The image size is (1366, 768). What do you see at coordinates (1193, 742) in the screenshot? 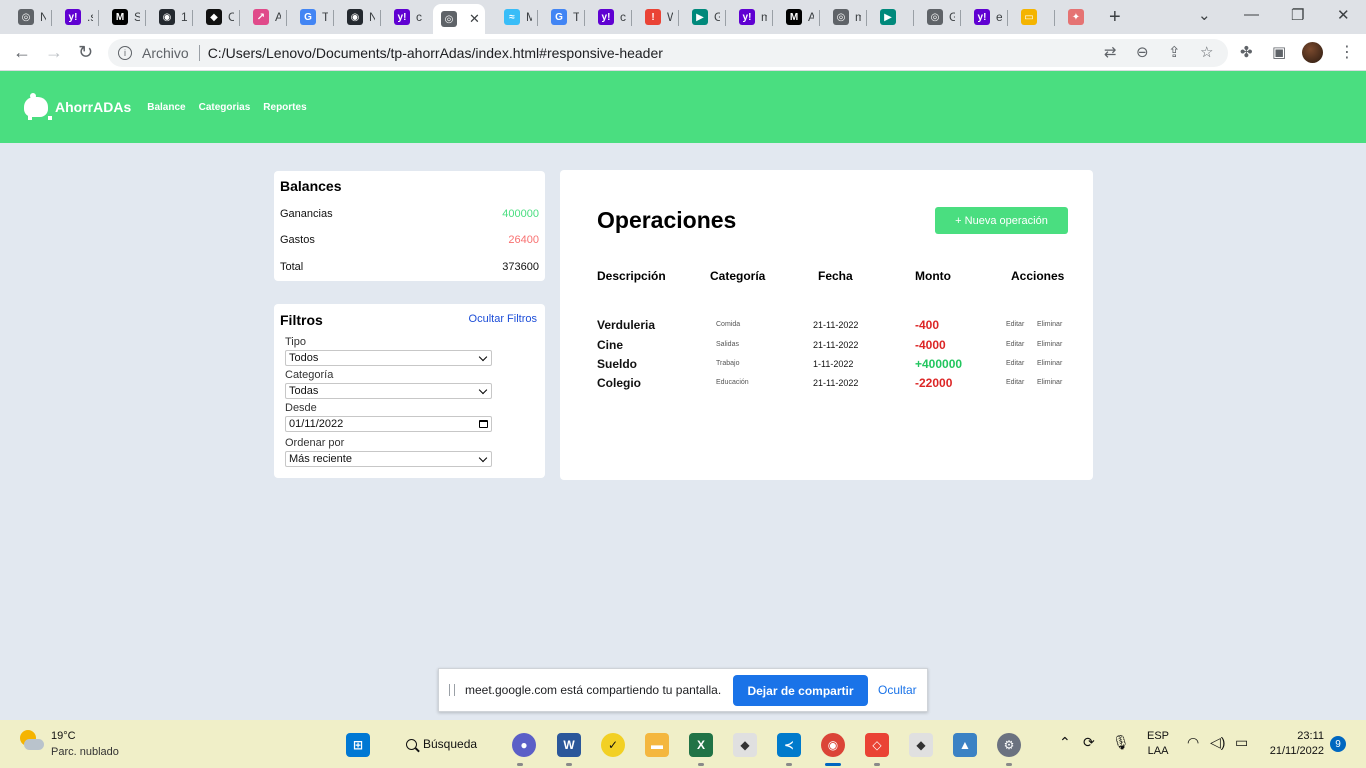
I see `wifi-icon: ◠` at bounding box center [1193, 742].